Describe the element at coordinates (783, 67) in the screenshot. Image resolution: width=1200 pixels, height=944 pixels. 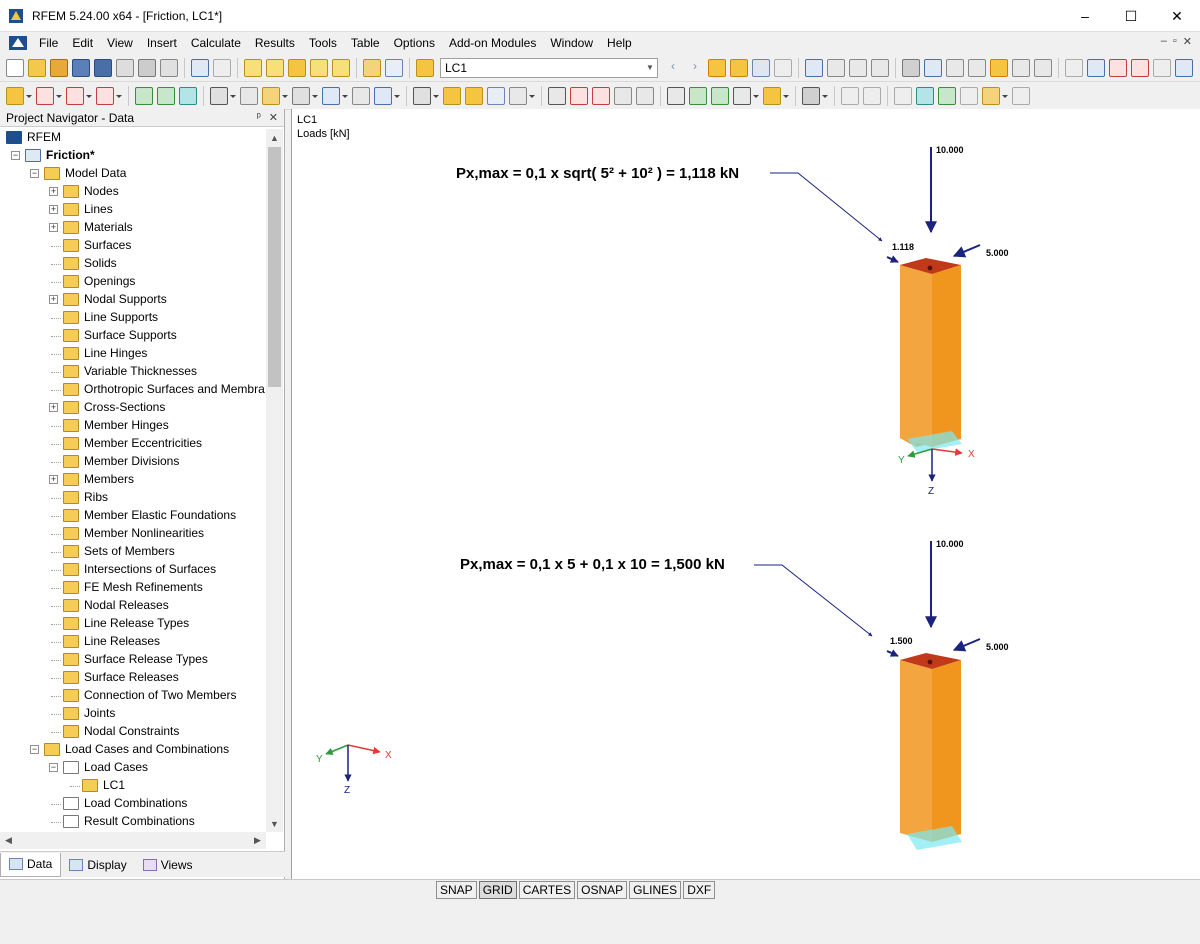
I see `value-format-icon` at that location.